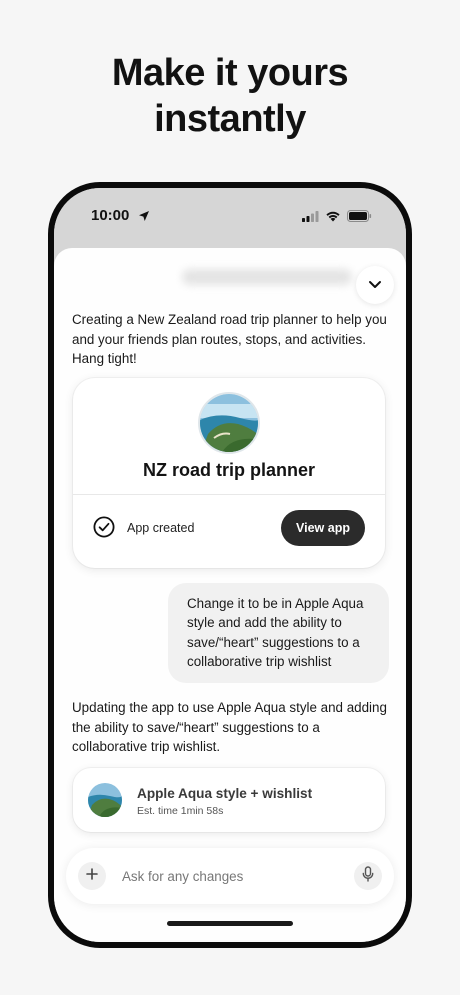  I want to click on plus-icon, so click(92, 876).